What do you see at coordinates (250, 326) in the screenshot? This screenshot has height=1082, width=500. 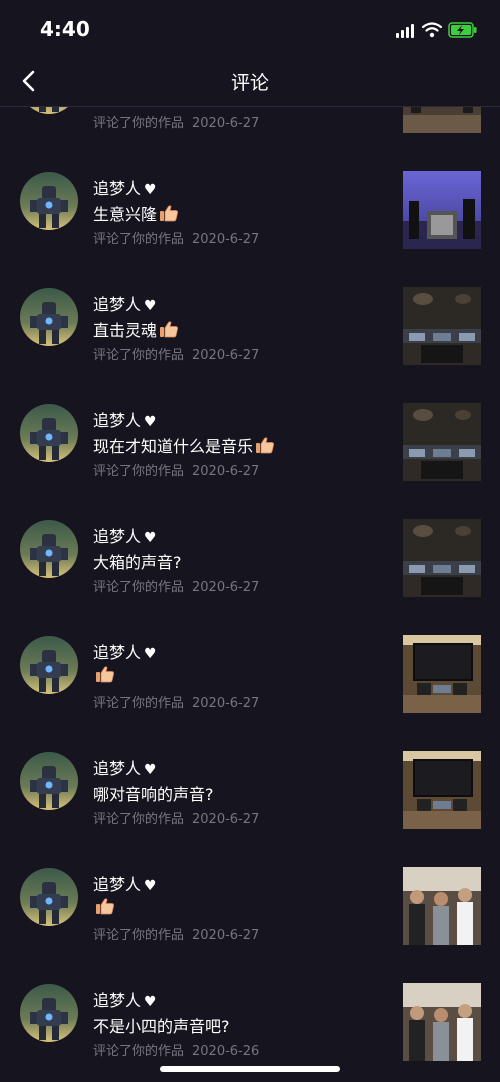 I see `comment-item: 追梦人 ♥ 直击灵魂评论了你的作品 2020-6-27` at bounding box center [250, 326].